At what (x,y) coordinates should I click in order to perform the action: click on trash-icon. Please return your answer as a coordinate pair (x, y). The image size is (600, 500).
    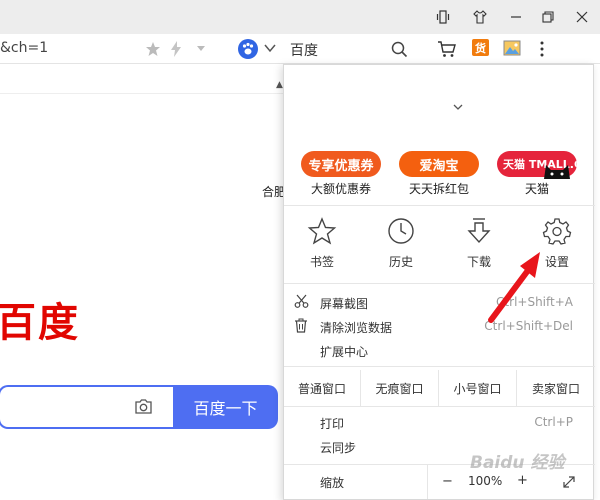
    Looking at the image, I should click on (301, 327).